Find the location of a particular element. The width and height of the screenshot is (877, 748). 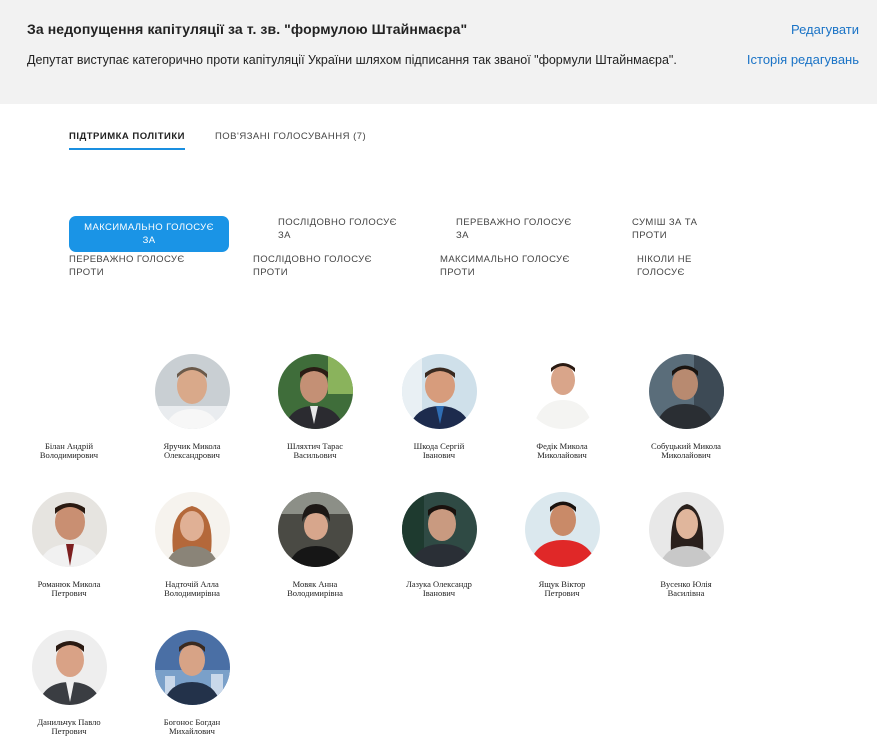

filter-label-line1: СУМІШ ЗА ТА is located at coordinates (665, 222).